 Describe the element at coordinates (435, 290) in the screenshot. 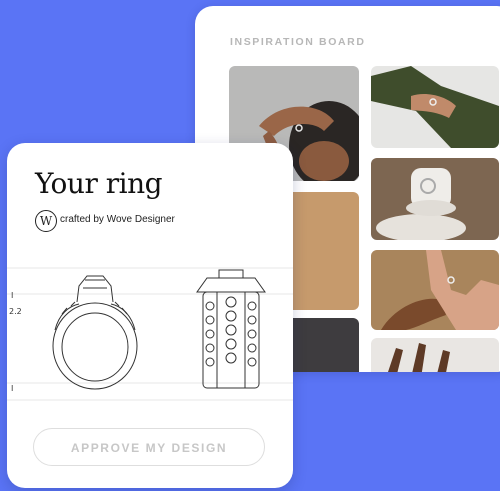

I see `inspiration-photo-hands` at that location.